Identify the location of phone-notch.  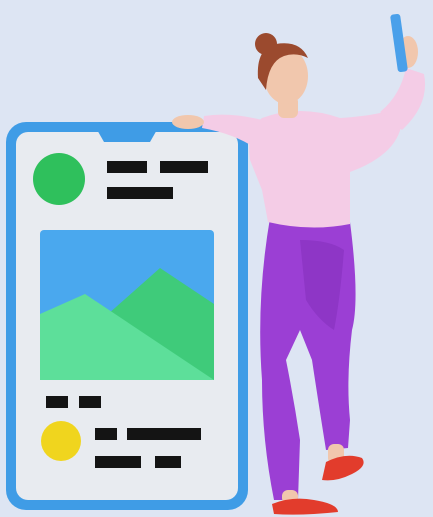
(127, 135).